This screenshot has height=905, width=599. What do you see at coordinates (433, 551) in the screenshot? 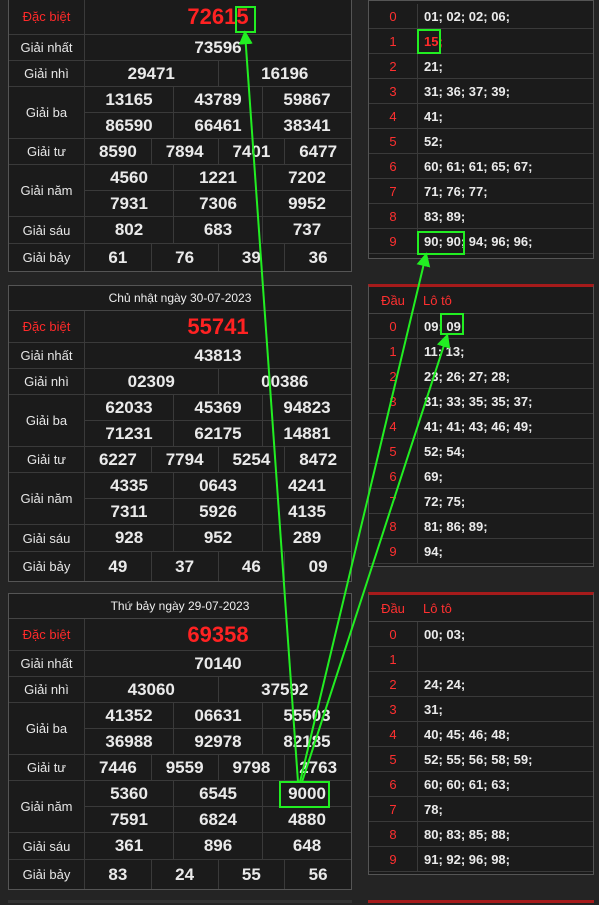
I see `loto-numbers: 94;` at bounding box center [433, 551].